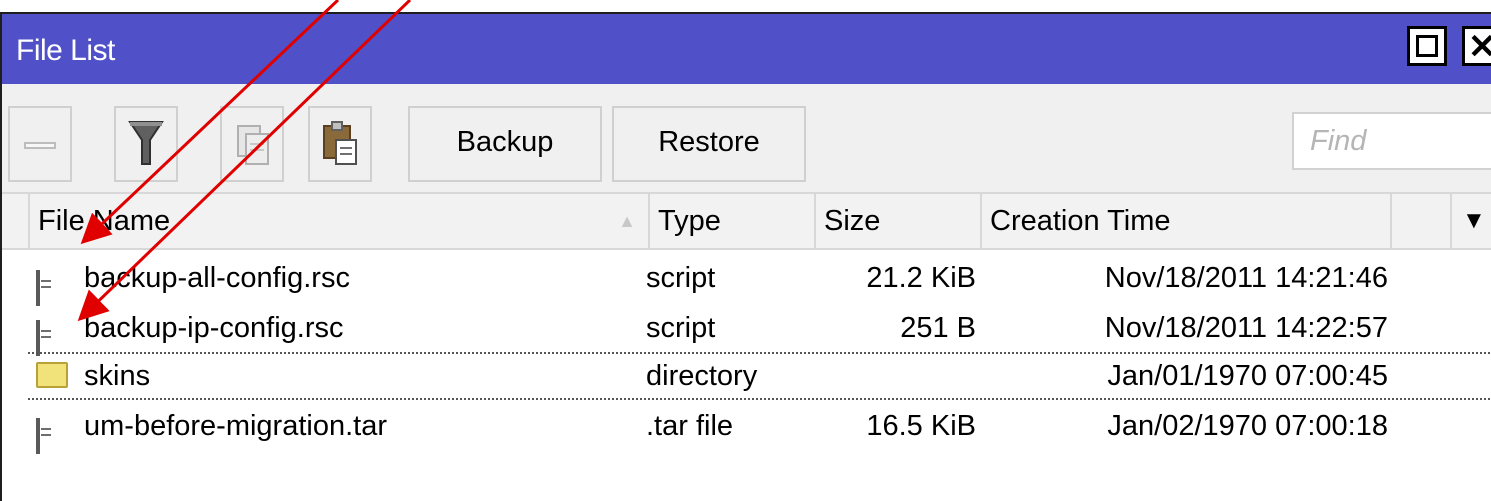 This screenshot has height=501, width=1491. What do you see at coordinates (852, 221) in the screenshot?
I see `column-header-size-label: Size` at bounding box center [852, 221].